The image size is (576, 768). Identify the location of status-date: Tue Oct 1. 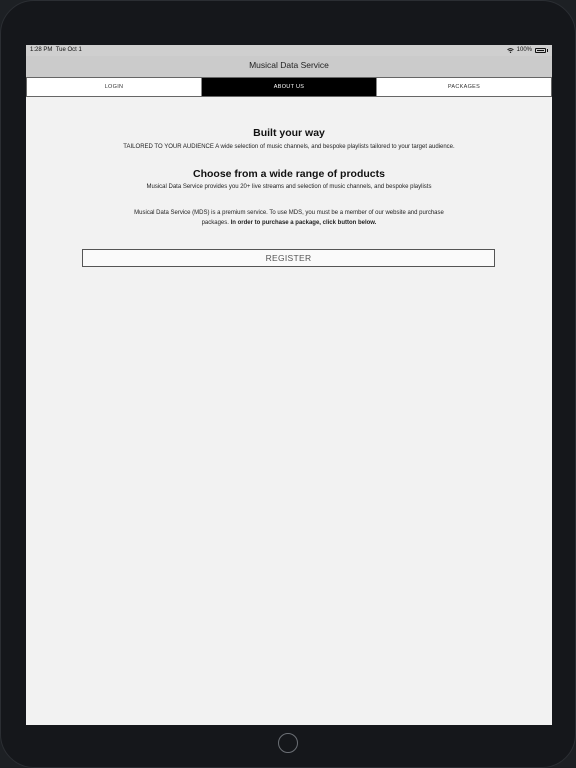
(68, 50).